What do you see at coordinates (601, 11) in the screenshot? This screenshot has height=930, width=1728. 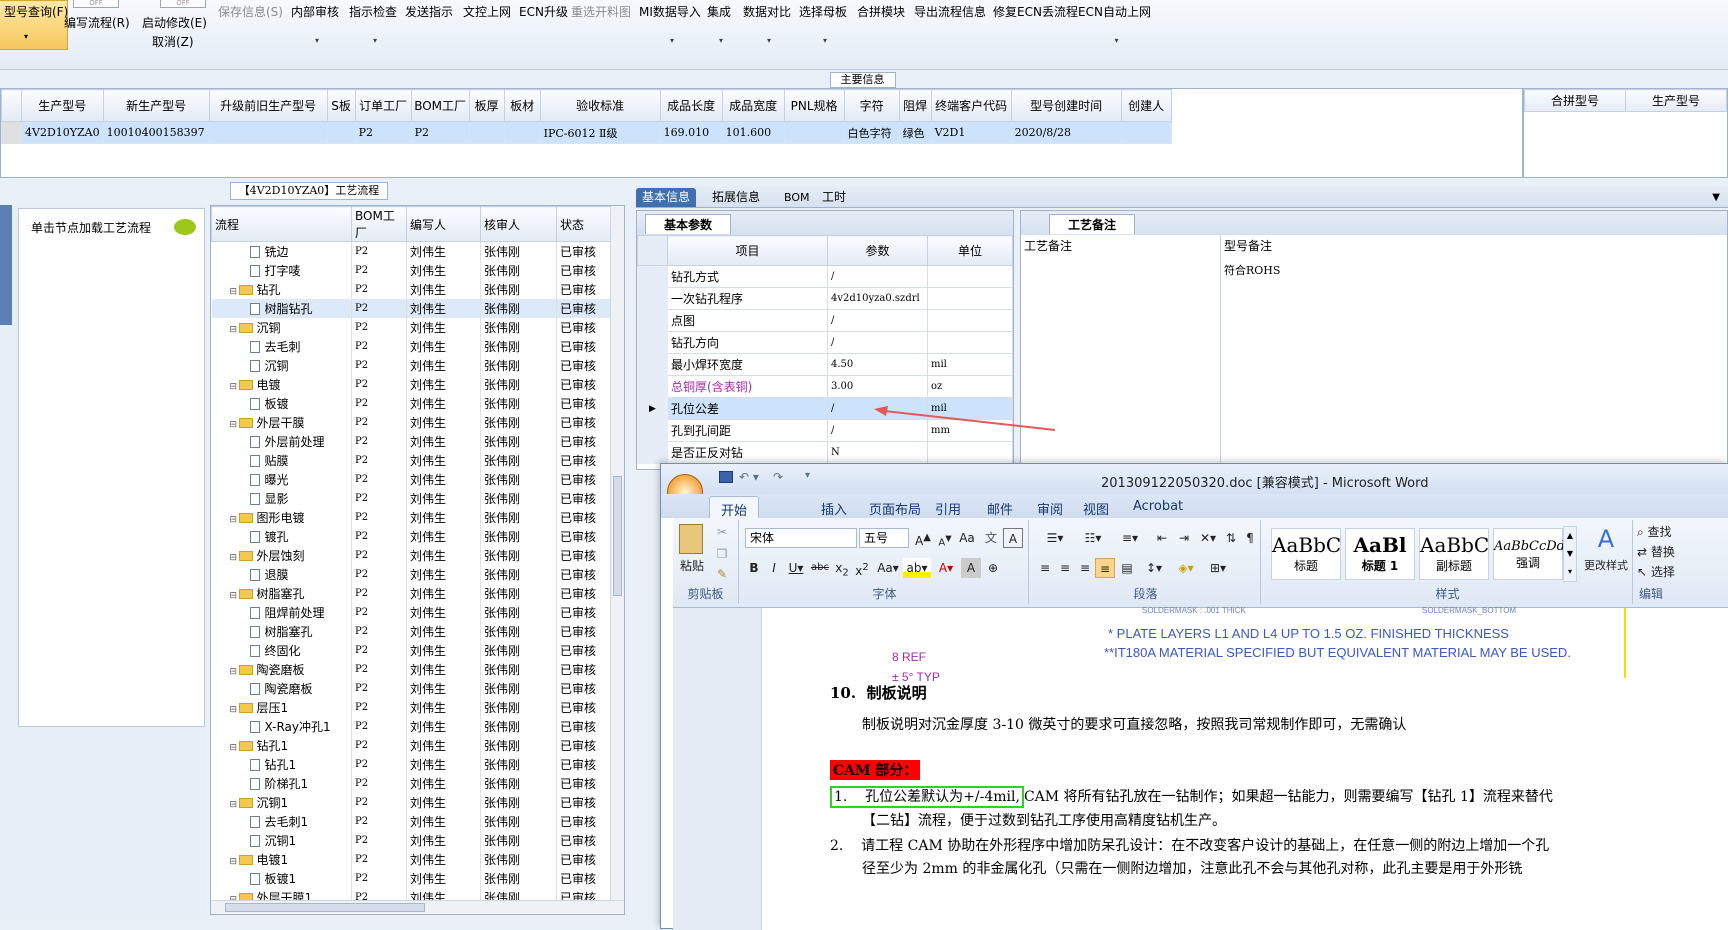 I see `menu-item-9: 重选开料图` at bounding box center [601, 11].